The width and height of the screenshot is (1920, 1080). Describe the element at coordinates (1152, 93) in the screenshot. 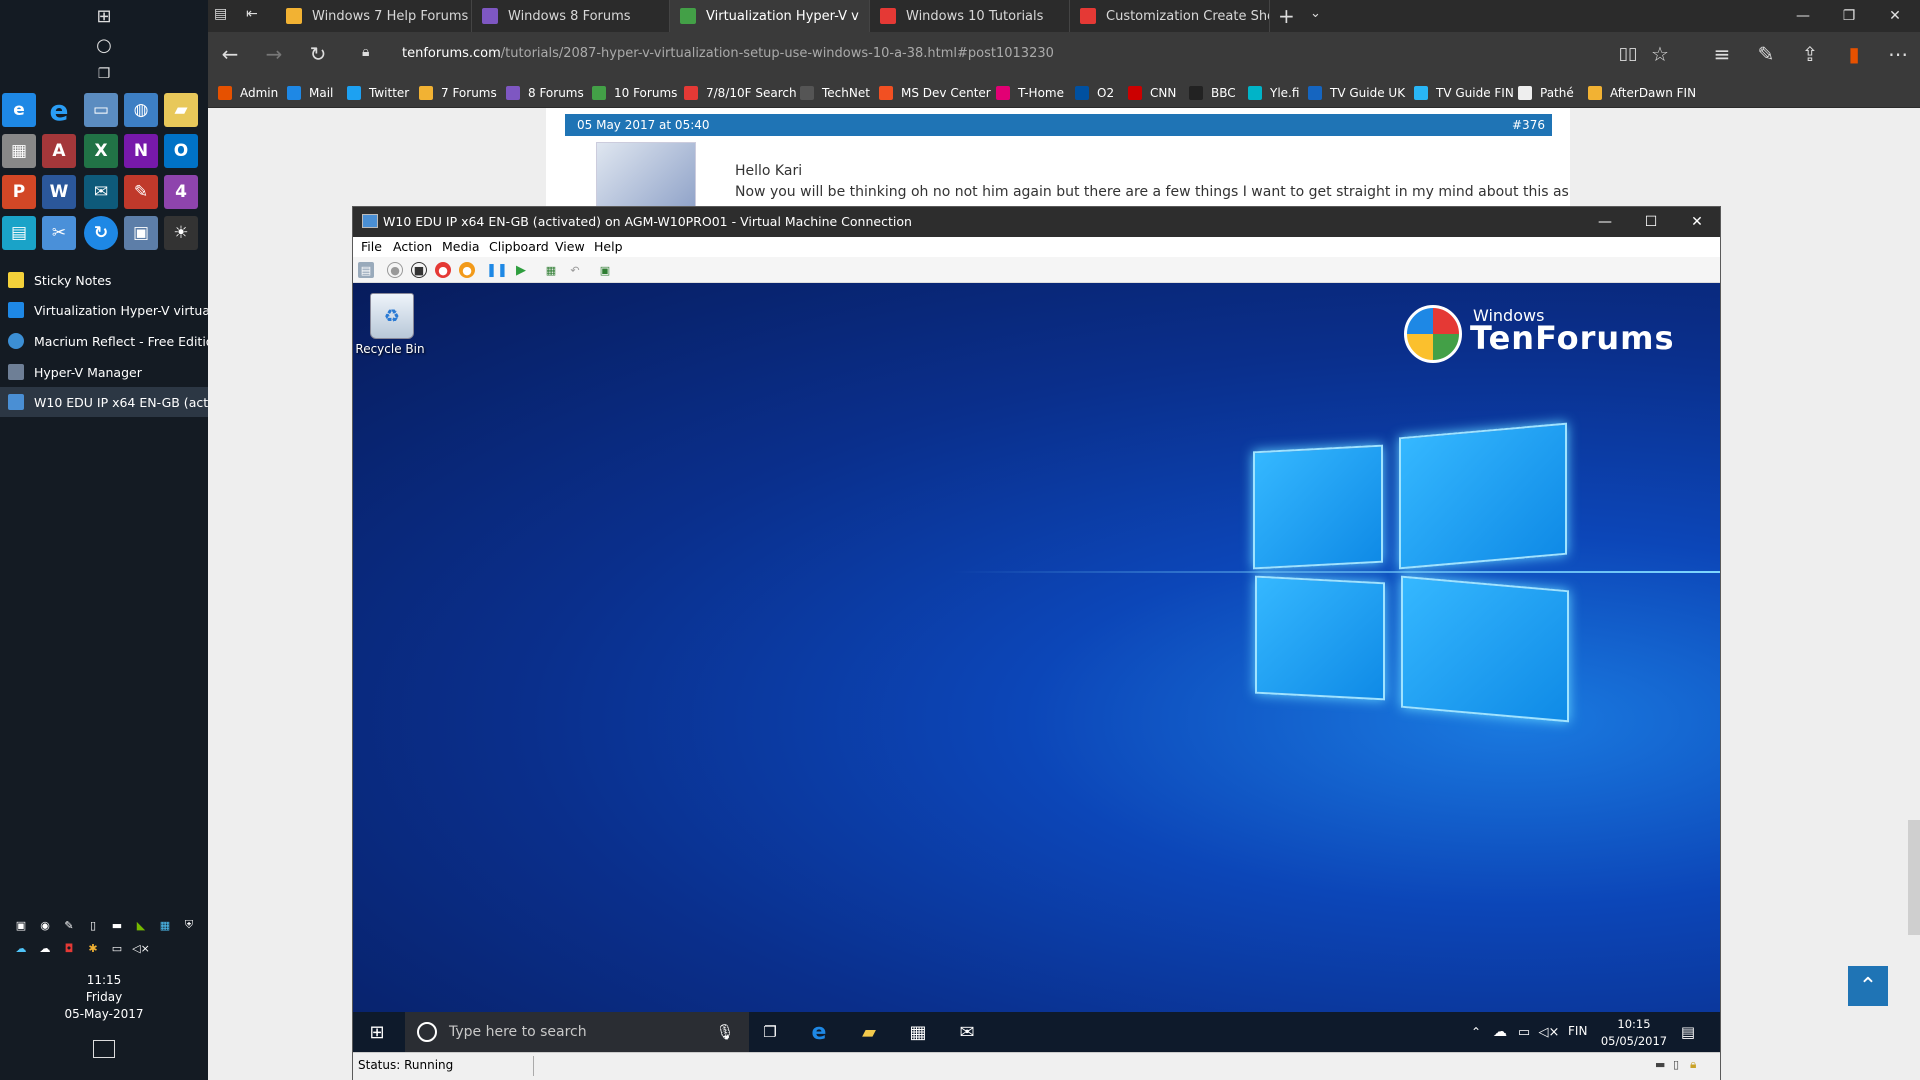

I see `fav-cnn: CNN` at that location.